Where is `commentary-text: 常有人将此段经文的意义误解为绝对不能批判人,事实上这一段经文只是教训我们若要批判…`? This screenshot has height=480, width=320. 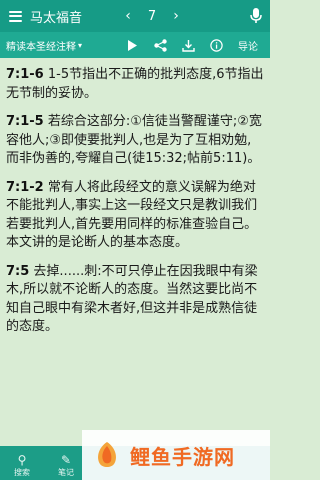 commentary-text: 常有人将此段经文的意义误解为绝对不能批判人,事实上这一段经文只是教训我们若要批判… is located at coordinates (132, 215).